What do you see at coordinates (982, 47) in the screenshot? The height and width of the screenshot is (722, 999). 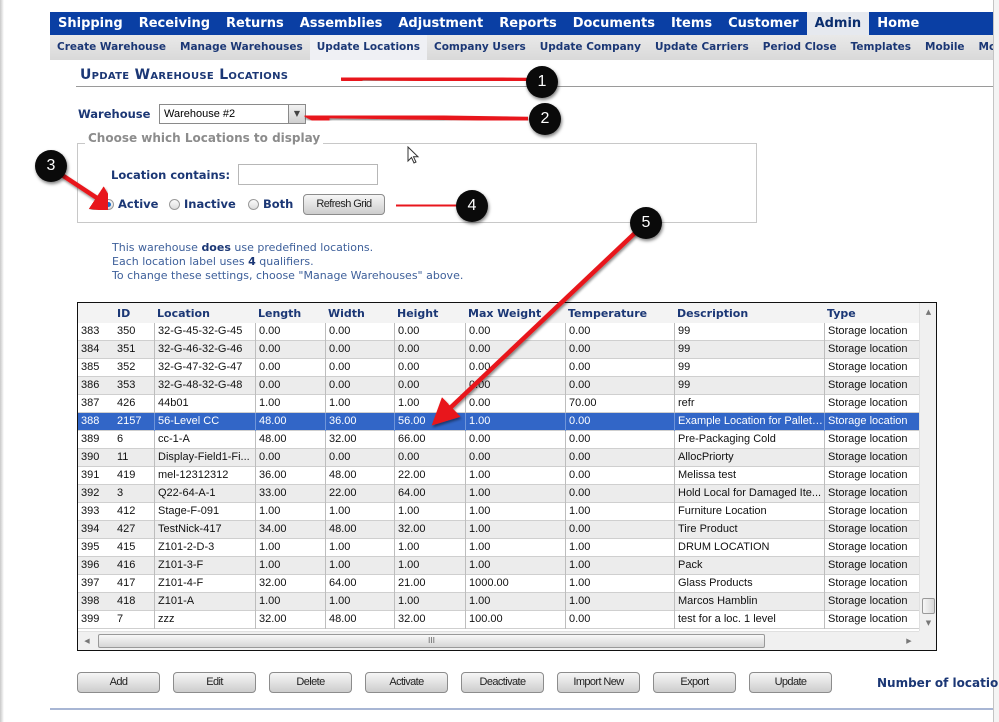 I see `sub-nav-movable: Movab` at bounding box center [982, 47].